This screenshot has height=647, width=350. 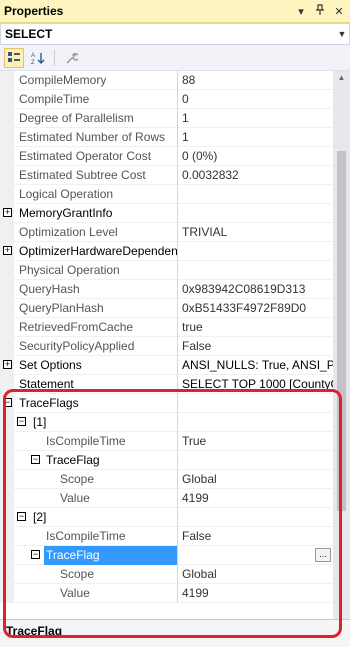 I want to click on property-name: Optimization Level, so click(x=68, y=232).